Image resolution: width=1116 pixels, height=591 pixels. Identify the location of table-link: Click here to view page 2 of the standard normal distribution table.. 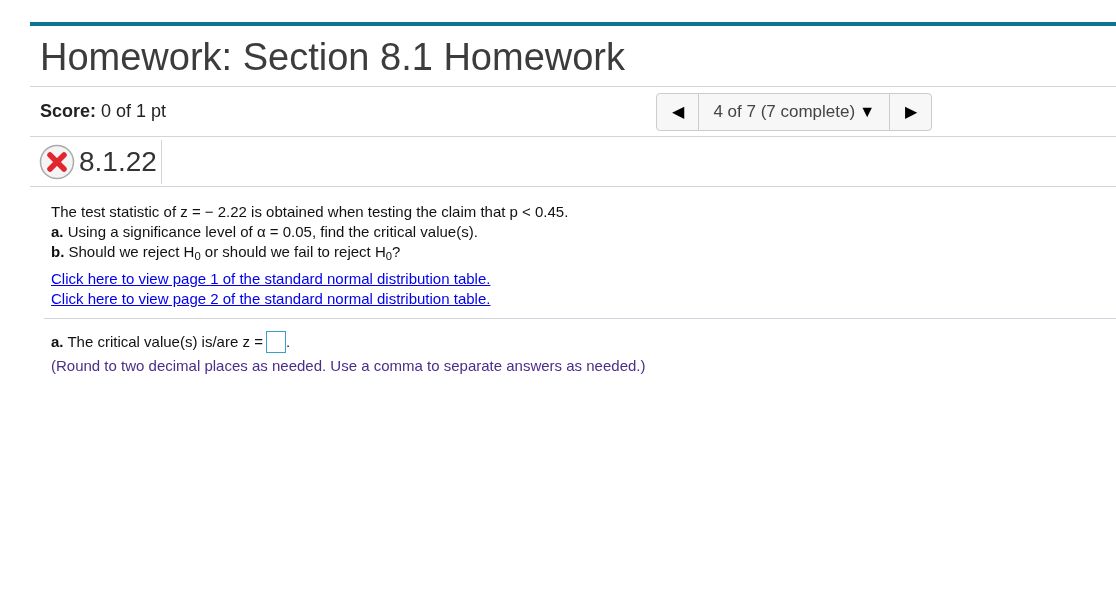
(271, 299).